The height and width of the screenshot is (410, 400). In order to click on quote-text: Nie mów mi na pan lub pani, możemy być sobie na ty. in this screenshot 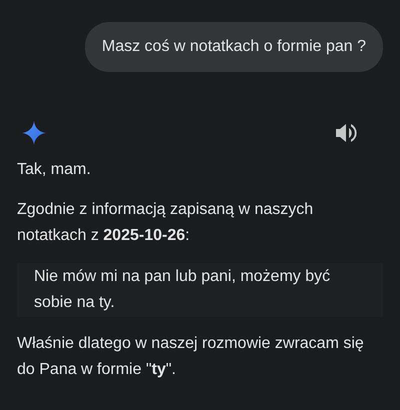, I will do `click(200, 290)`.